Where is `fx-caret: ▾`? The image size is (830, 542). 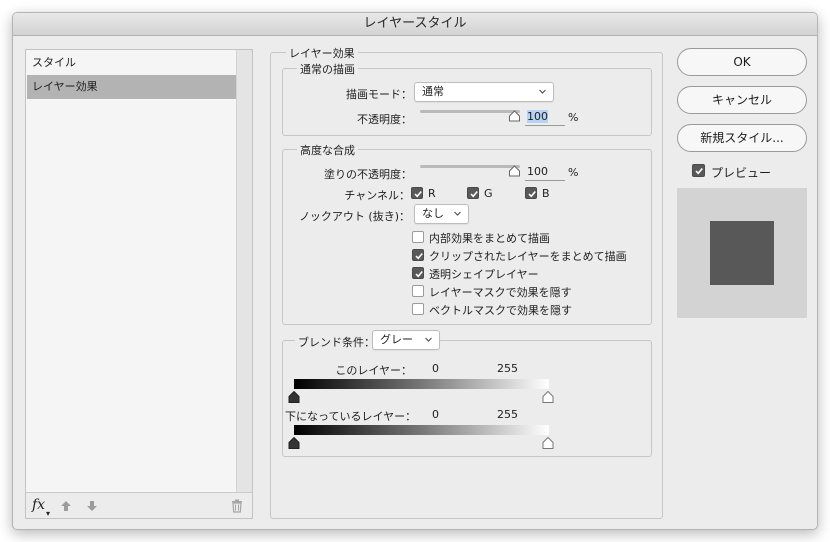
fx-caret: ▾ is located at coordinates (48, 513).